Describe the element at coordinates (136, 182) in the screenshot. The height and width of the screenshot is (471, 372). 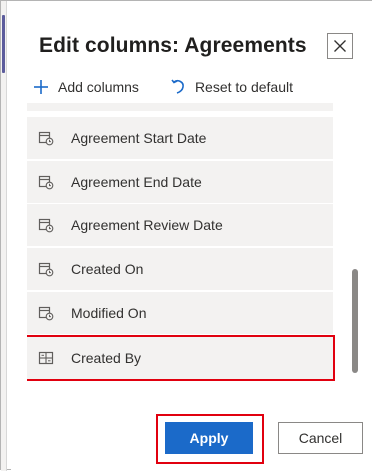
I see `column-label: Agreement End Date` at that location.